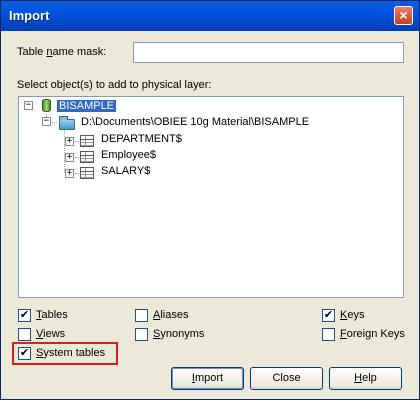 This screenshot has height=400, width=420. Describe the element at coordinates (372, 334) in the screenshot. I see `foreign-keys-label: Foreign Keys` at that location.